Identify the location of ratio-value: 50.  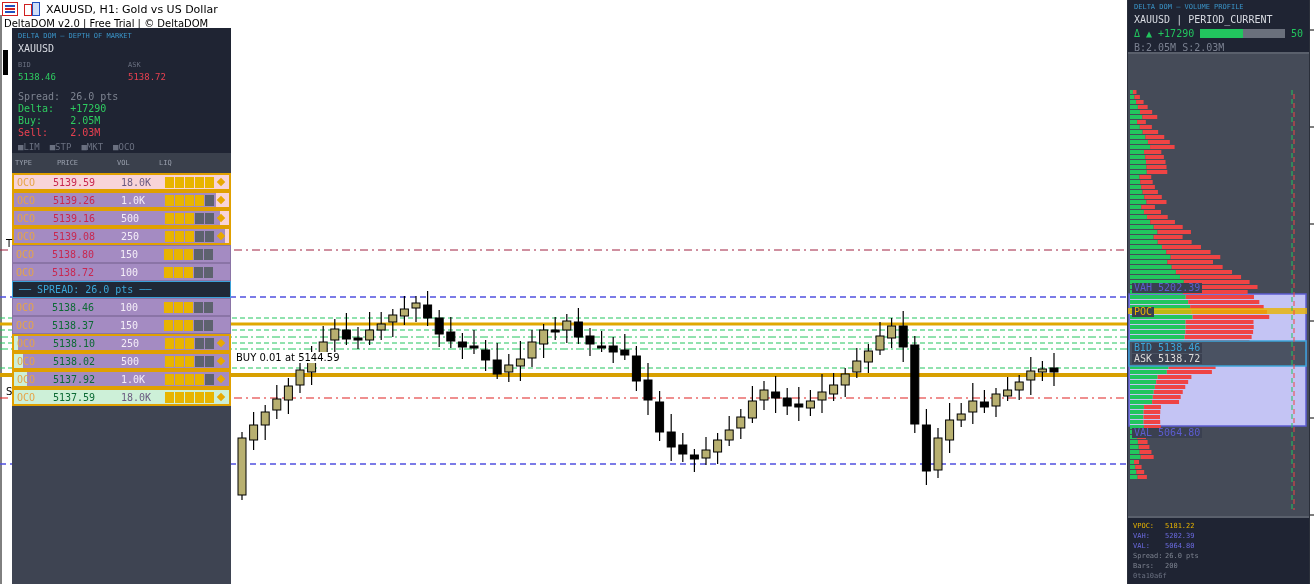
(1296, 33).